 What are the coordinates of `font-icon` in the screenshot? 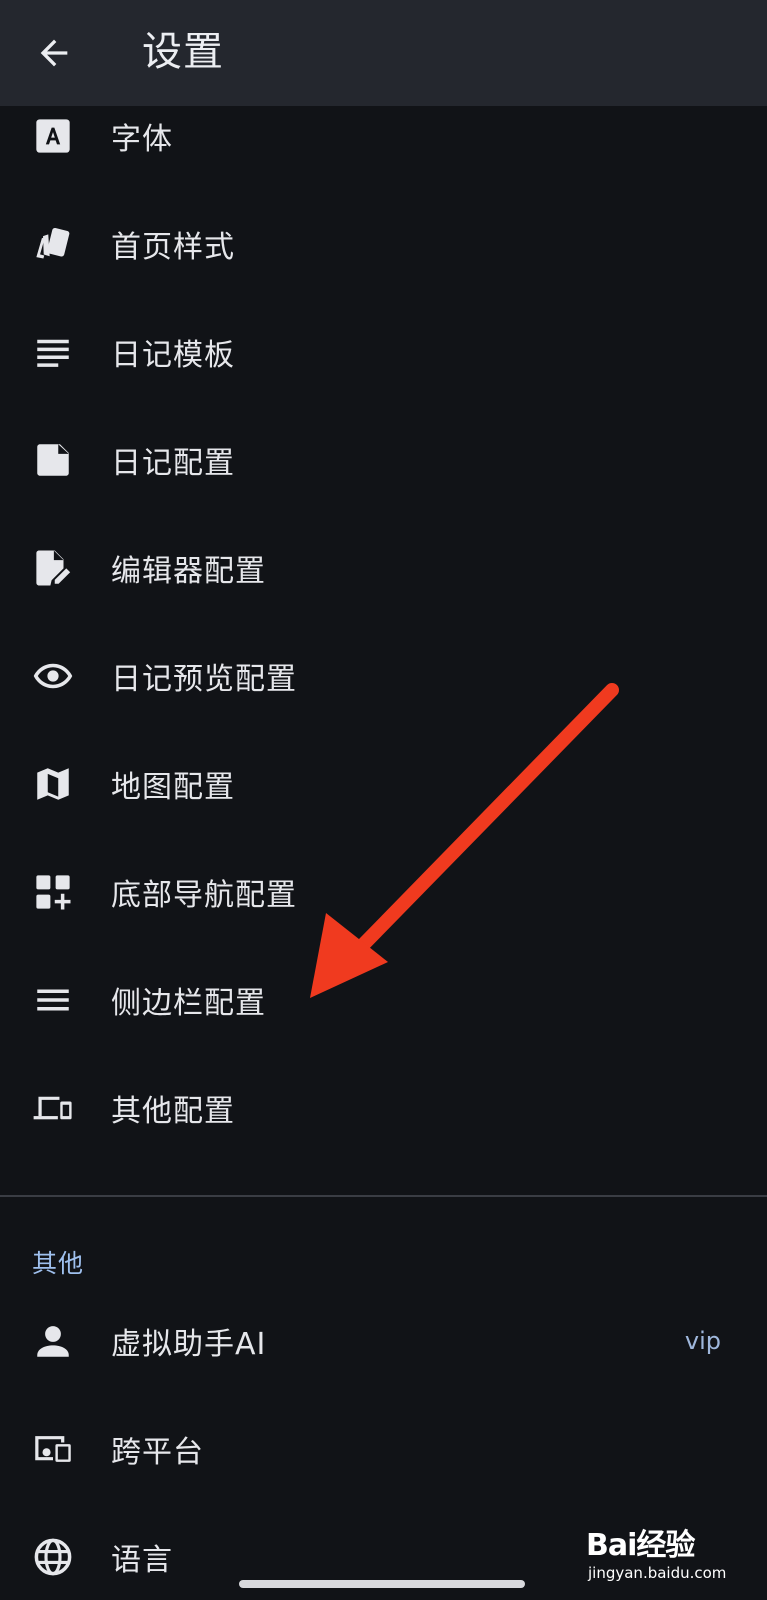 It's located at (53, 136).